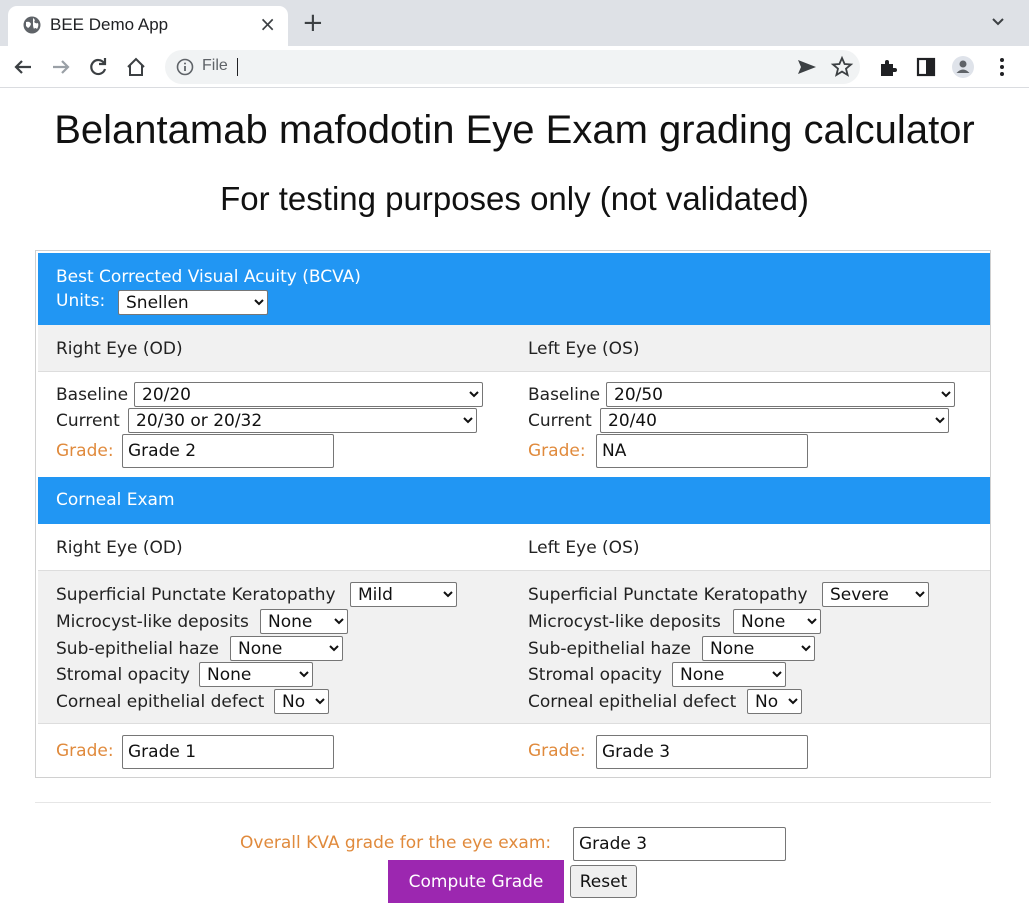  I want to click on right-microcyst-select: None, so click(304, 621).